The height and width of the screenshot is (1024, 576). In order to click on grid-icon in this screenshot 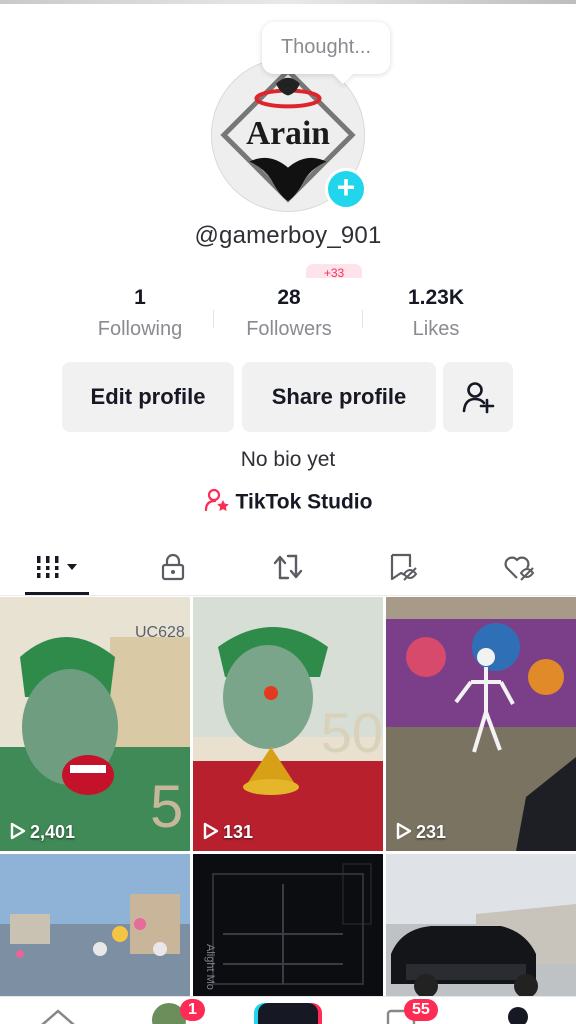, I will do `click(55, 567)`.